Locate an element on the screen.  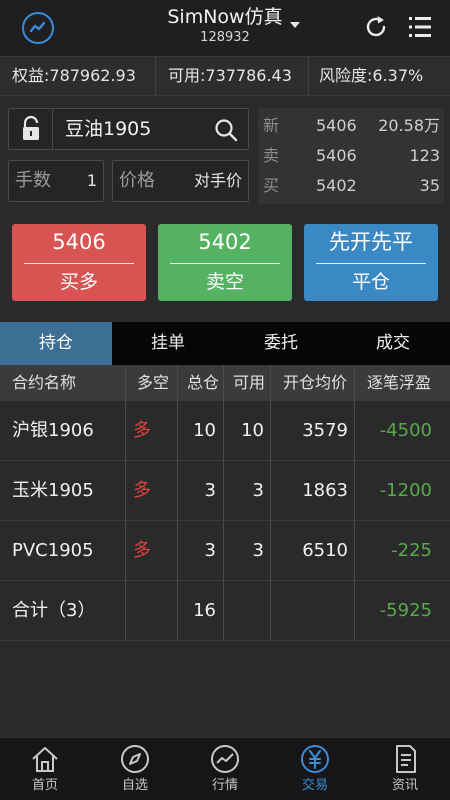
yen-icon is located at coordinates (315, 759).